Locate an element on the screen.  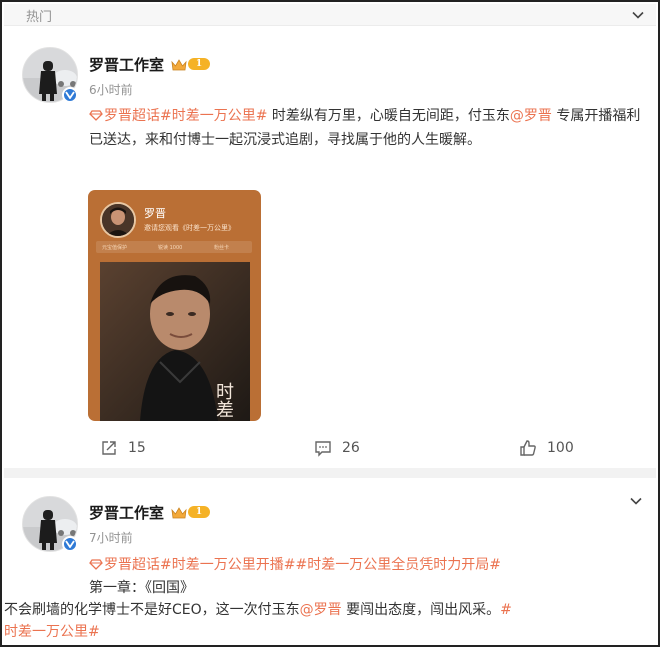
hashtag-link: #时差一万公里# is located at coordinates (213, 116).